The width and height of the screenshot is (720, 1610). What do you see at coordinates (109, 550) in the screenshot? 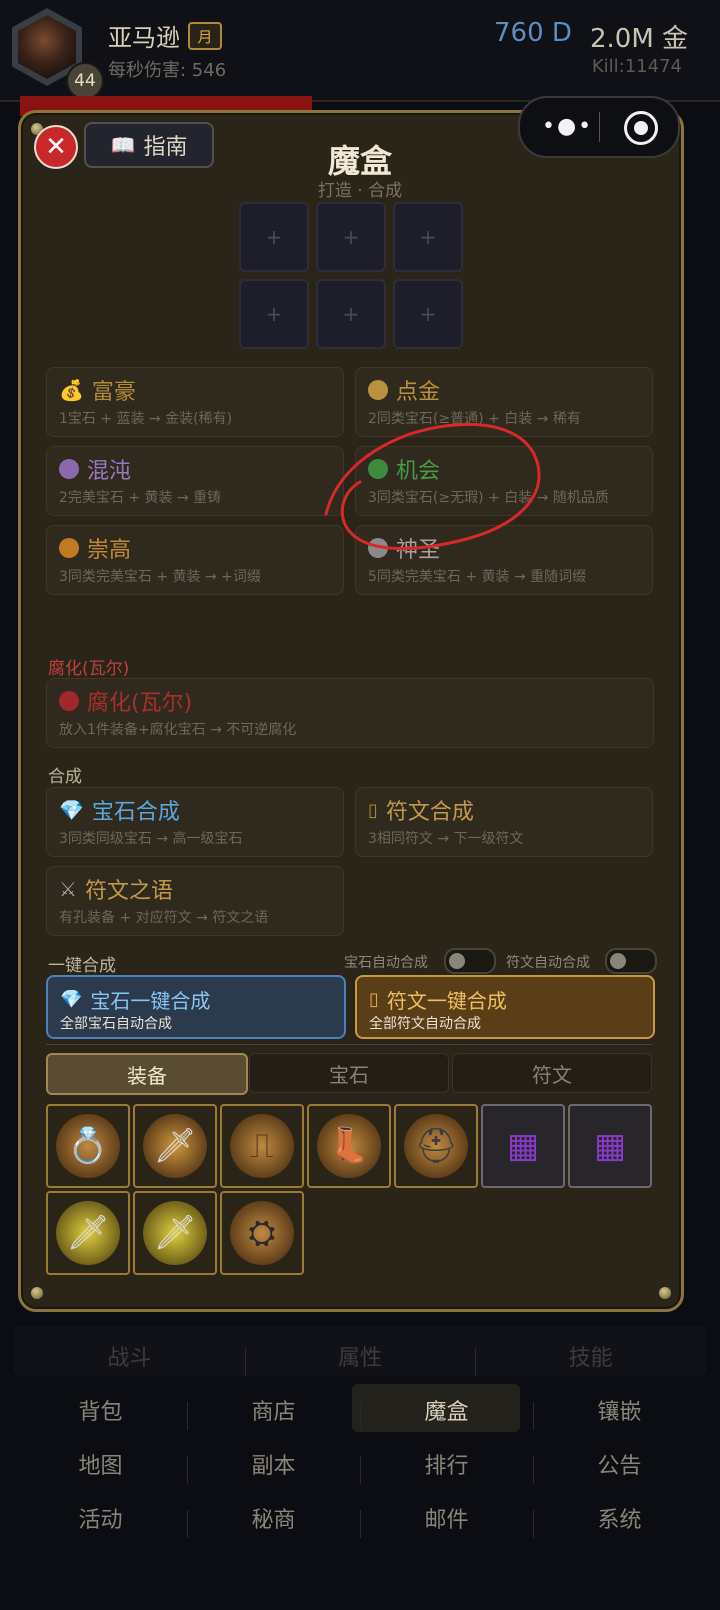
I see `recipe-title: 崇高` at bounding box center [109, 550].